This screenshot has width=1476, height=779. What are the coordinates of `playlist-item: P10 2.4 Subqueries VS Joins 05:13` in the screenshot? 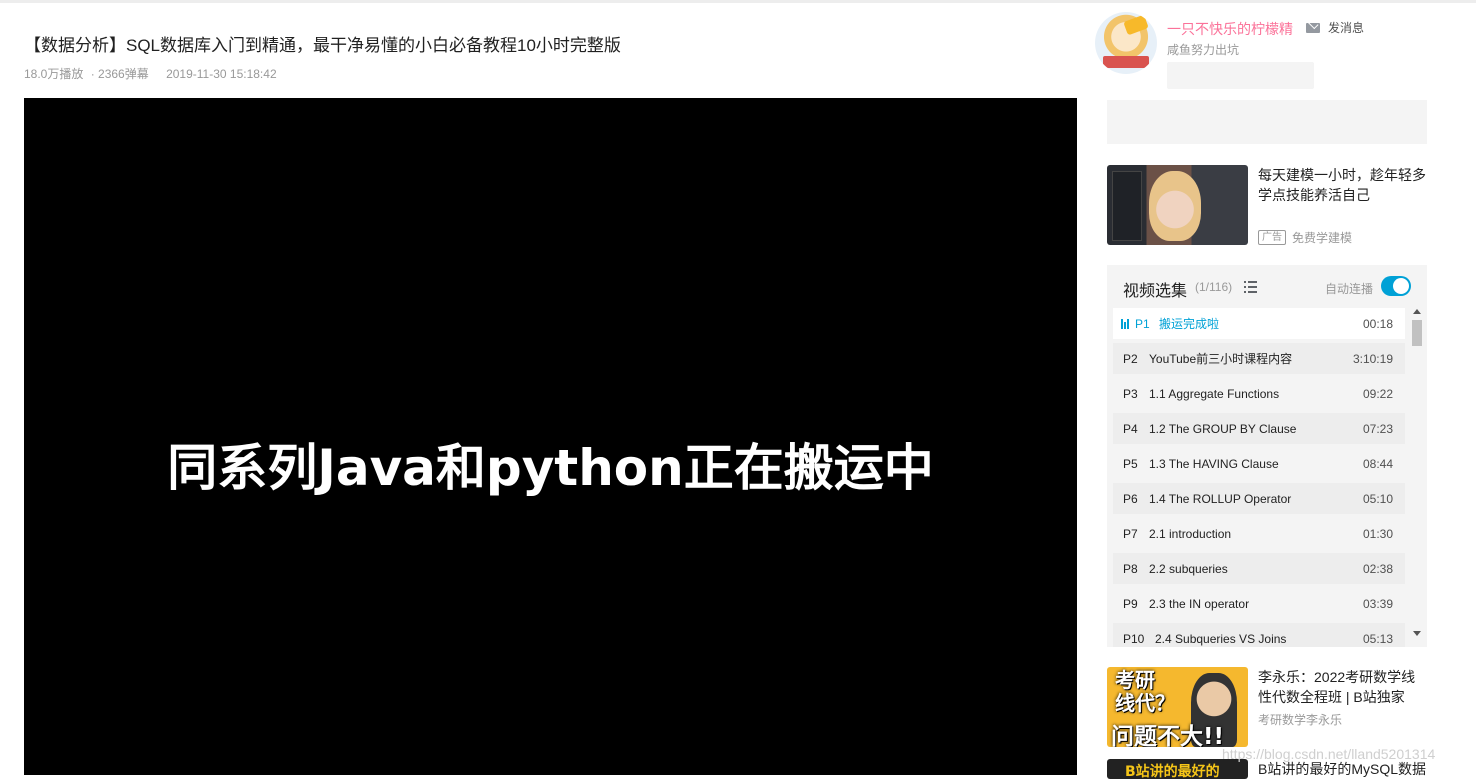 It's located at (1259, 635).